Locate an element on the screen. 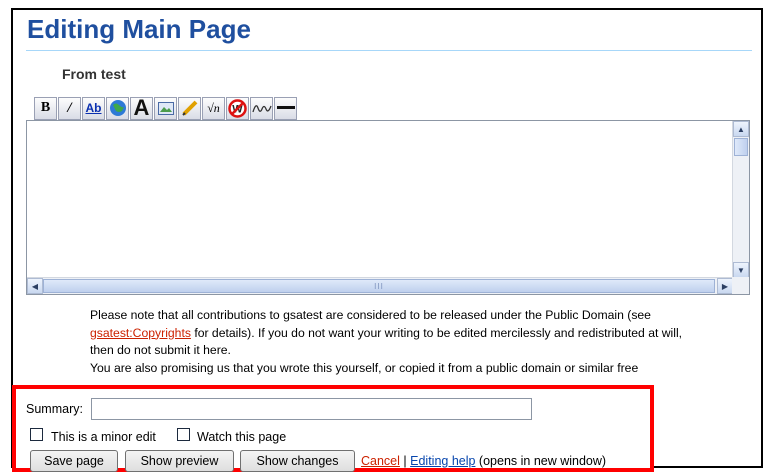 The image size is (775, 475). math-formula-icon: √n is located at coordinates (213, 107).